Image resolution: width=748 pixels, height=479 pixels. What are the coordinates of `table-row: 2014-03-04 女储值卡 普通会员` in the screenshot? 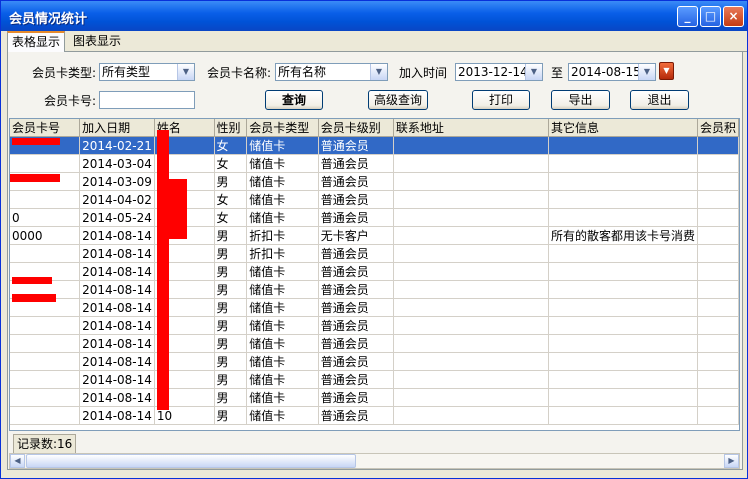 It's located at (374, 163).